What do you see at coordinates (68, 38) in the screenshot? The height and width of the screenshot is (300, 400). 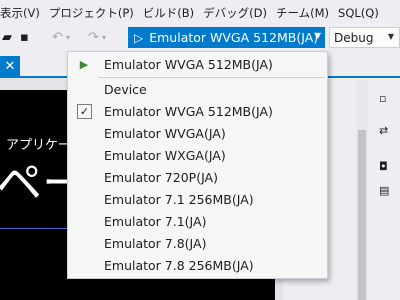 I see `undo-dropdown-icon: ▾` at bounding box center [68, 38].